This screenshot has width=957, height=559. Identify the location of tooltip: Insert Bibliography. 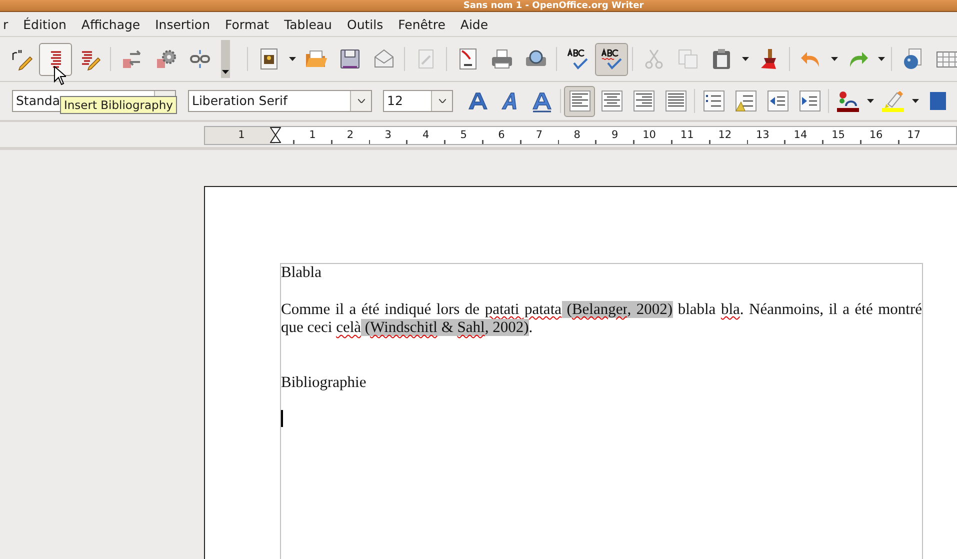
(118, 105).